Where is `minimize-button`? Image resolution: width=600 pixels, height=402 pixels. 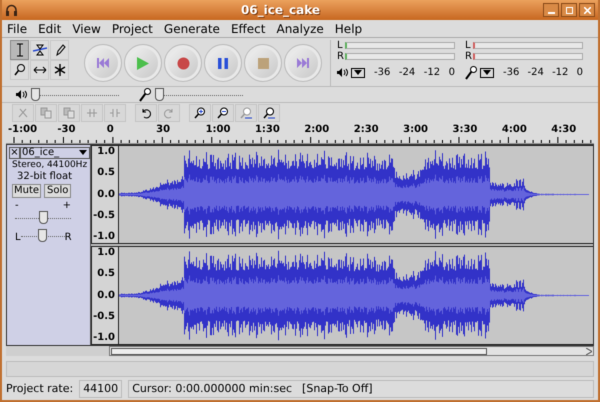 minimize-button is located at coordinates (551, 10).